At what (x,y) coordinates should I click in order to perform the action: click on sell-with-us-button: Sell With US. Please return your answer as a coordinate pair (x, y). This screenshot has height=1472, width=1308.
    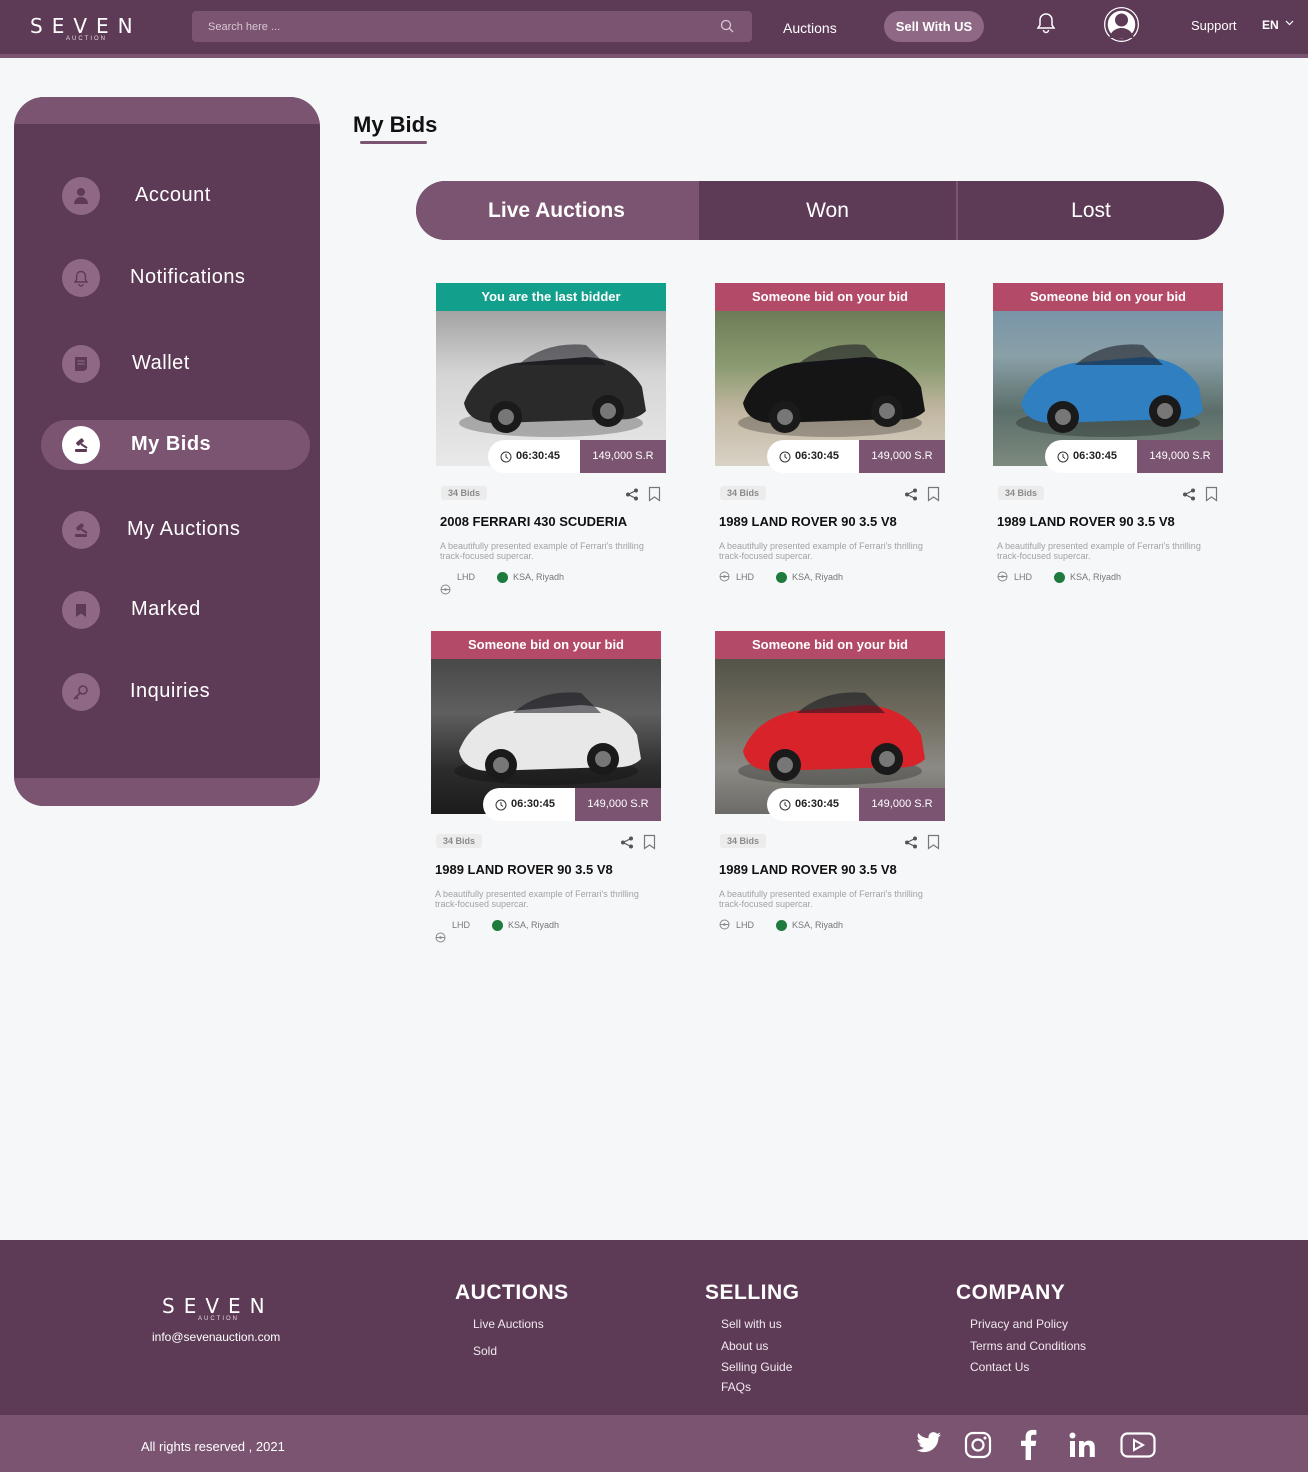
    Looking at the image, I should click on (934, 26).